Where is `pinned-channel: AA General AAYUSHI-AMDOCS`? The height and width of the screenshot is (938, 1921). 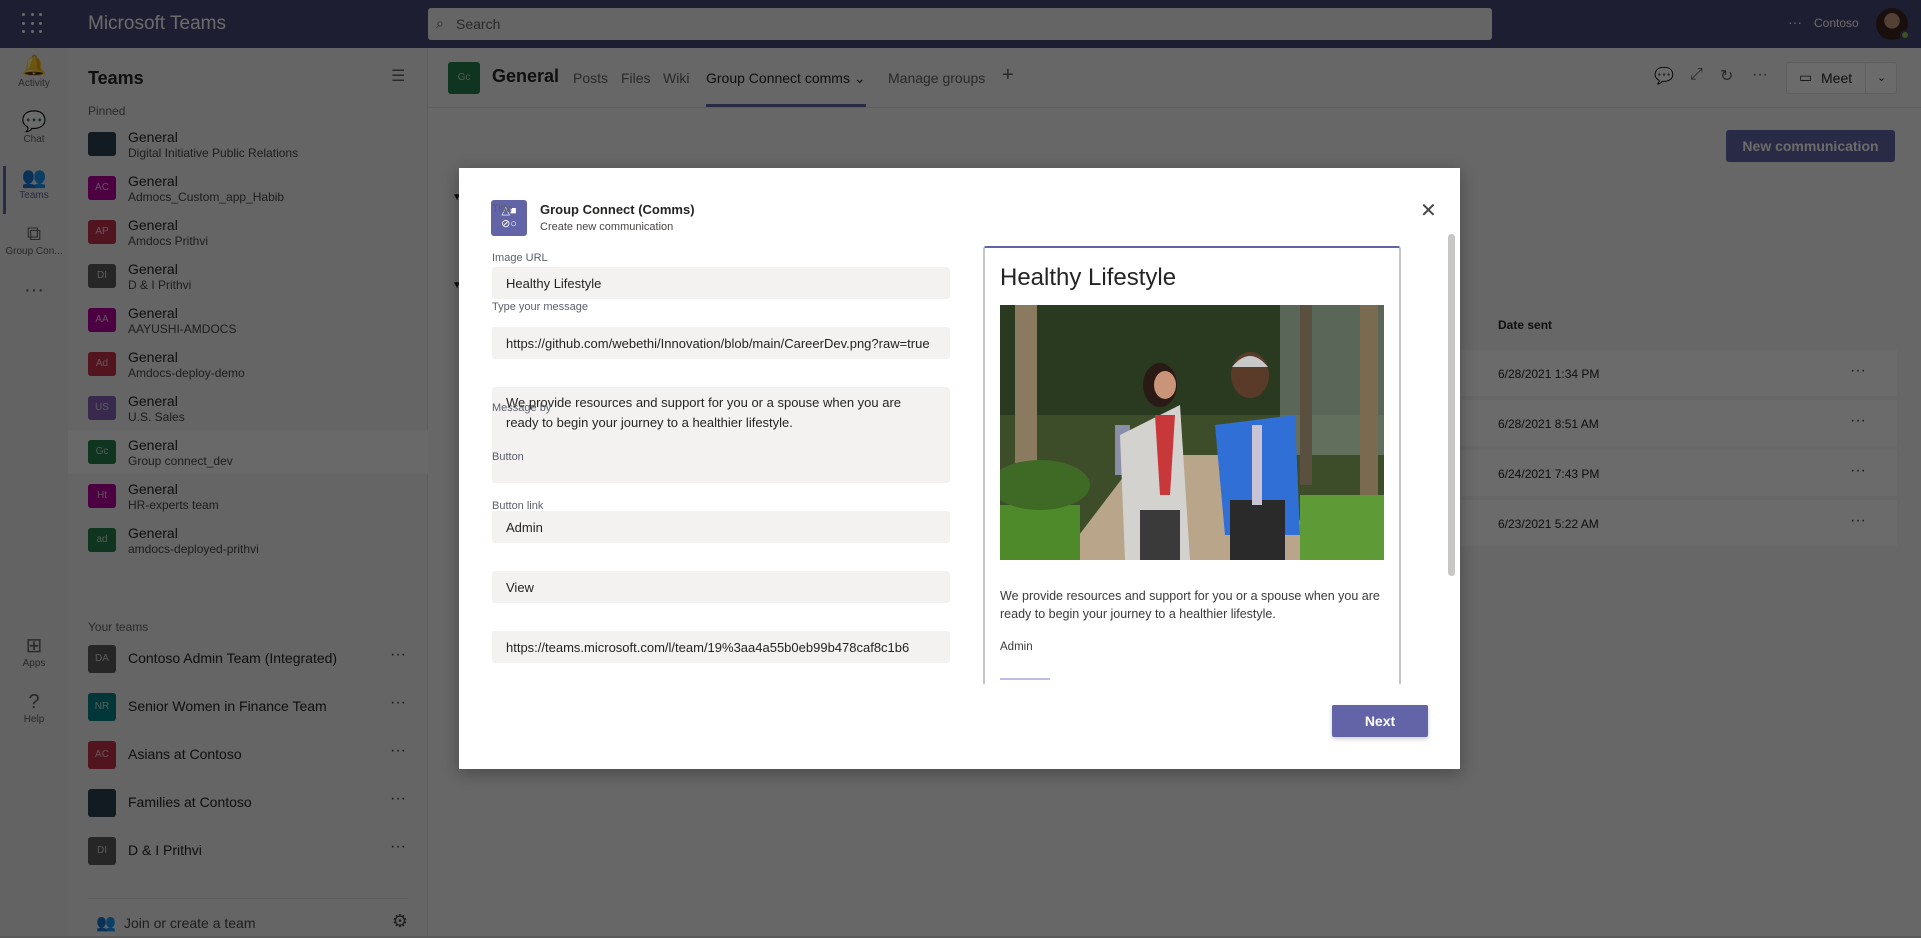
pinned-channel: AA General AAYUSHI-AMDOCS is located at coordinates (248, 320).